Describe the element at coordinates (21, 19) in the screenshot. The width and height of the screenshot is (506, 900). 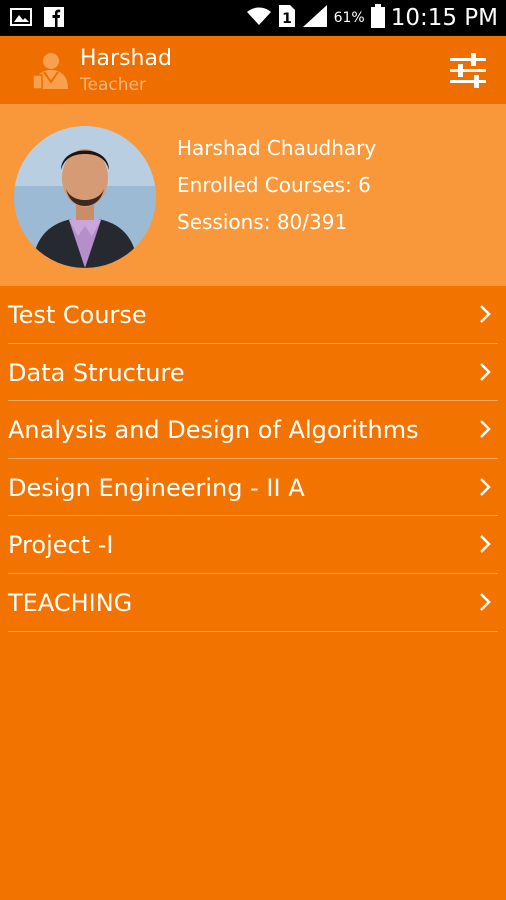
I see `image-icon` at that location.